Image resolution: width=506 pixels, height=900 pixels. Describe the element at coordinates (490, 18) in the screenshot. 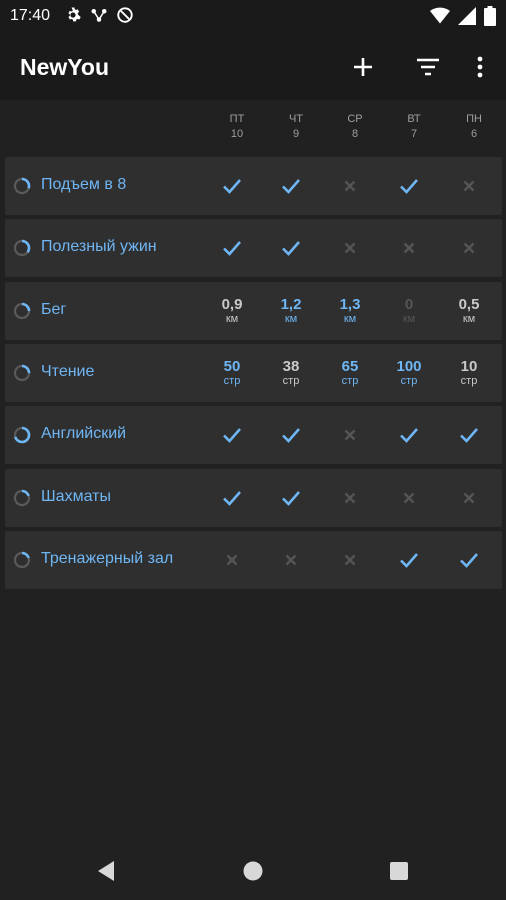

I see `battery-icon` at that location.